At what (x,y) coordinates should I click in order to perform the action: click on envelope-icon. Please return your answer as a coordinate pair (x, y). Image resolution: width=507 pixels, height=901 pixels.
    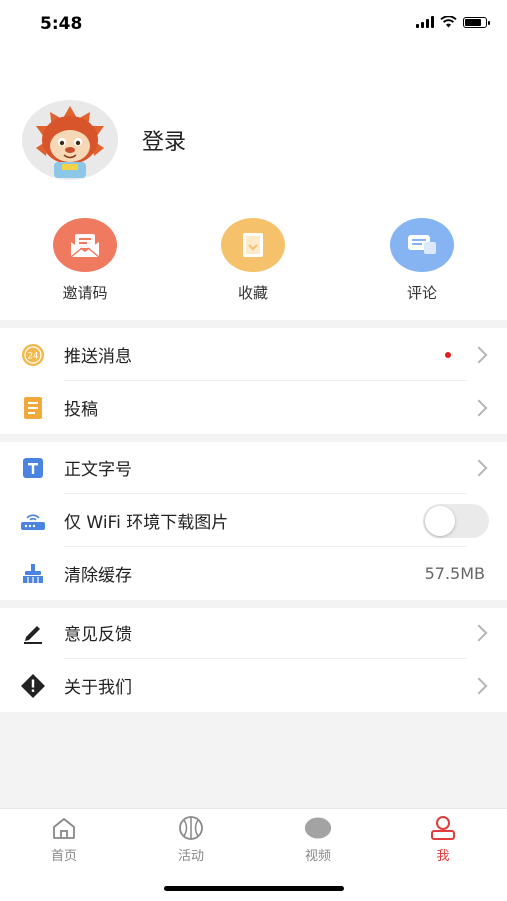
    Looking at the image, I should click on (85, 245).